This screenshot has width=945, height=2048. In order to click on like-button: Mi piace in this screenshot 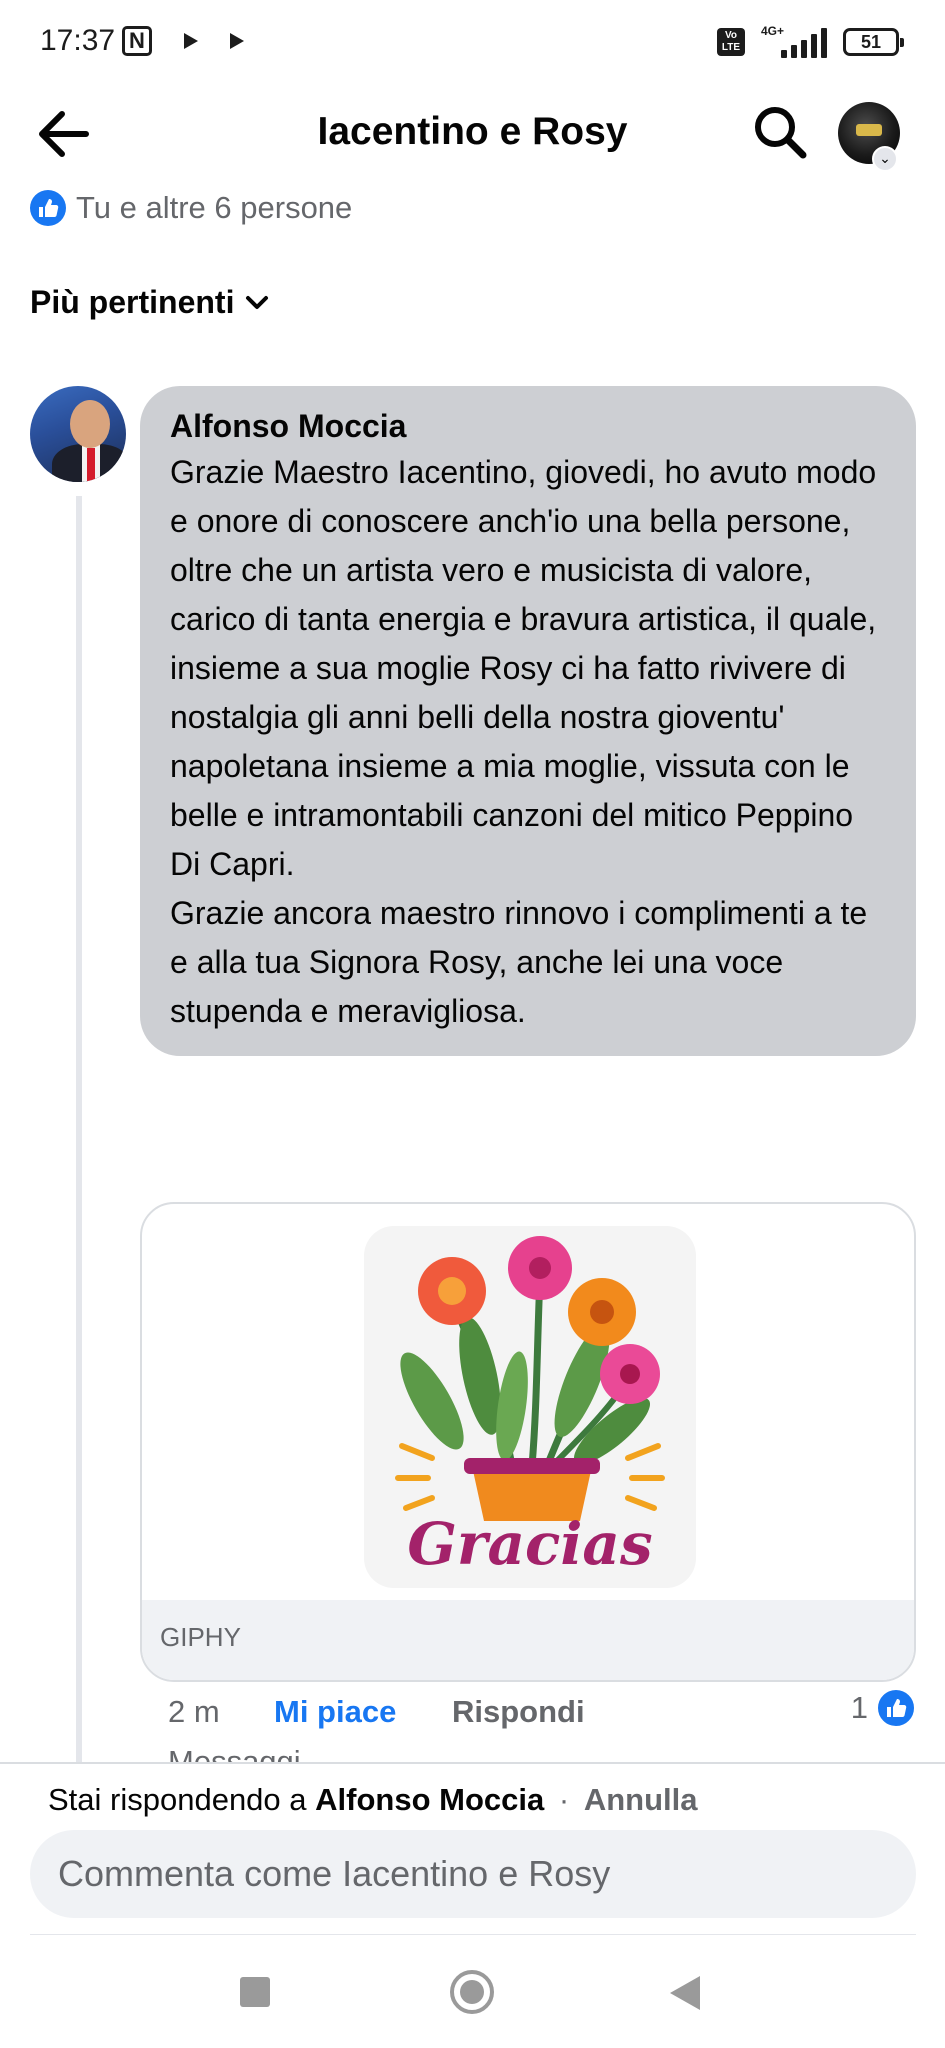, I will do `click(335, 1712)`.